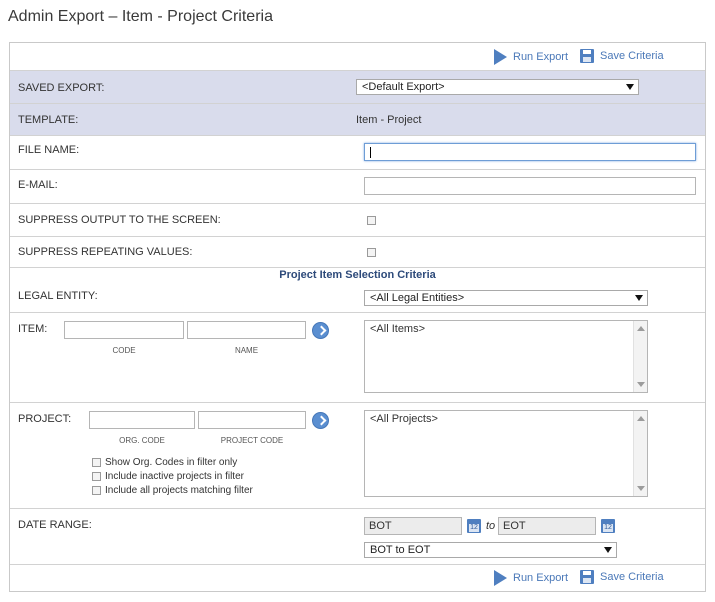  I want to click on item-listbox: <All Items>, so click(506, 356).